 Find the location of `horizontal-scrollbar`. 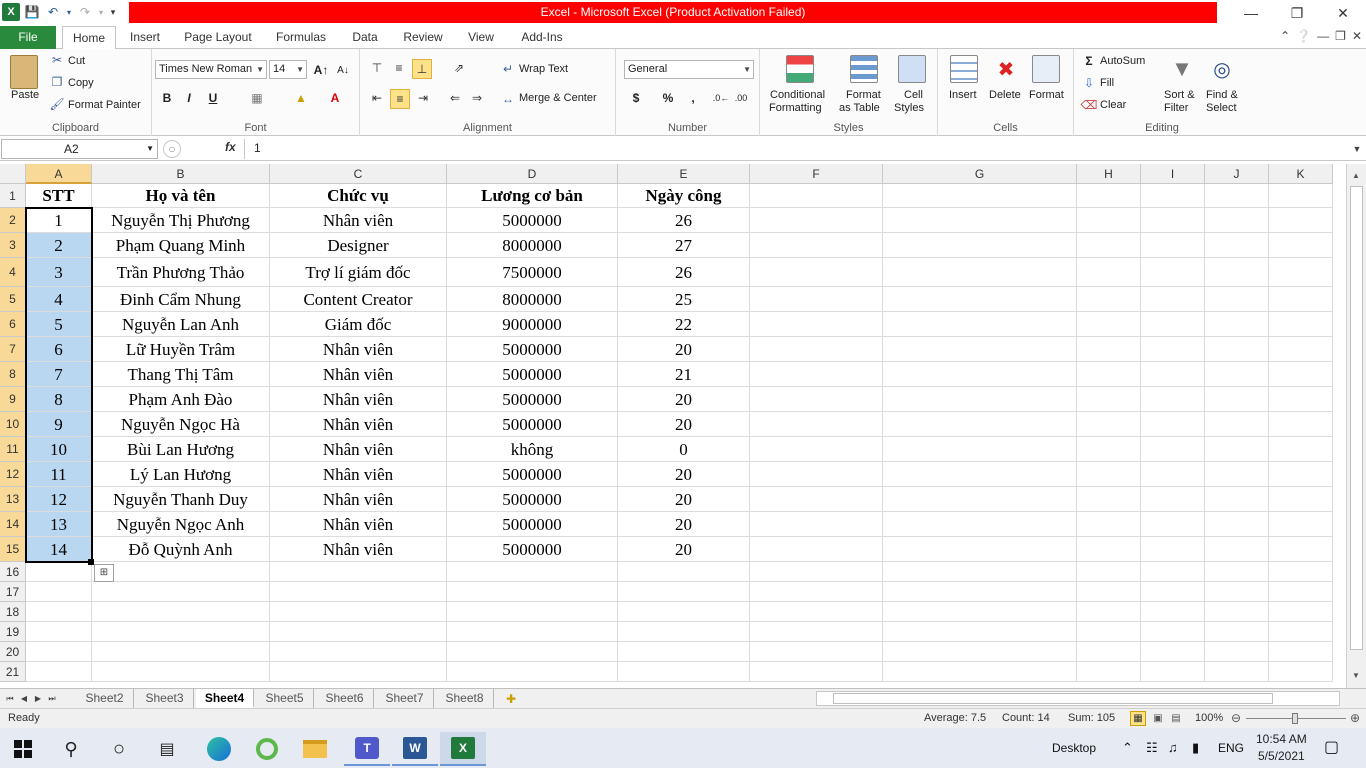

horizontal-scrollbar is located at coordinates (1078, 698).